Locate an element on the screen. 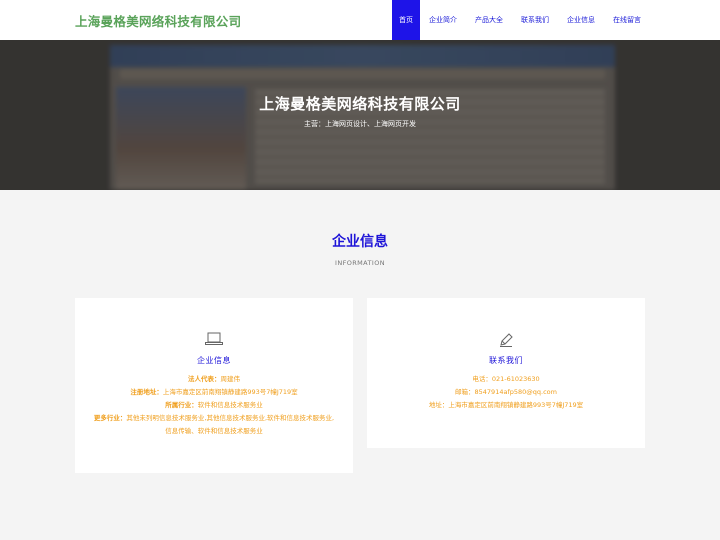 This screenshot has height=540, width=720. nav-item-about: 企业简介 is located at coordinates (443, 20).